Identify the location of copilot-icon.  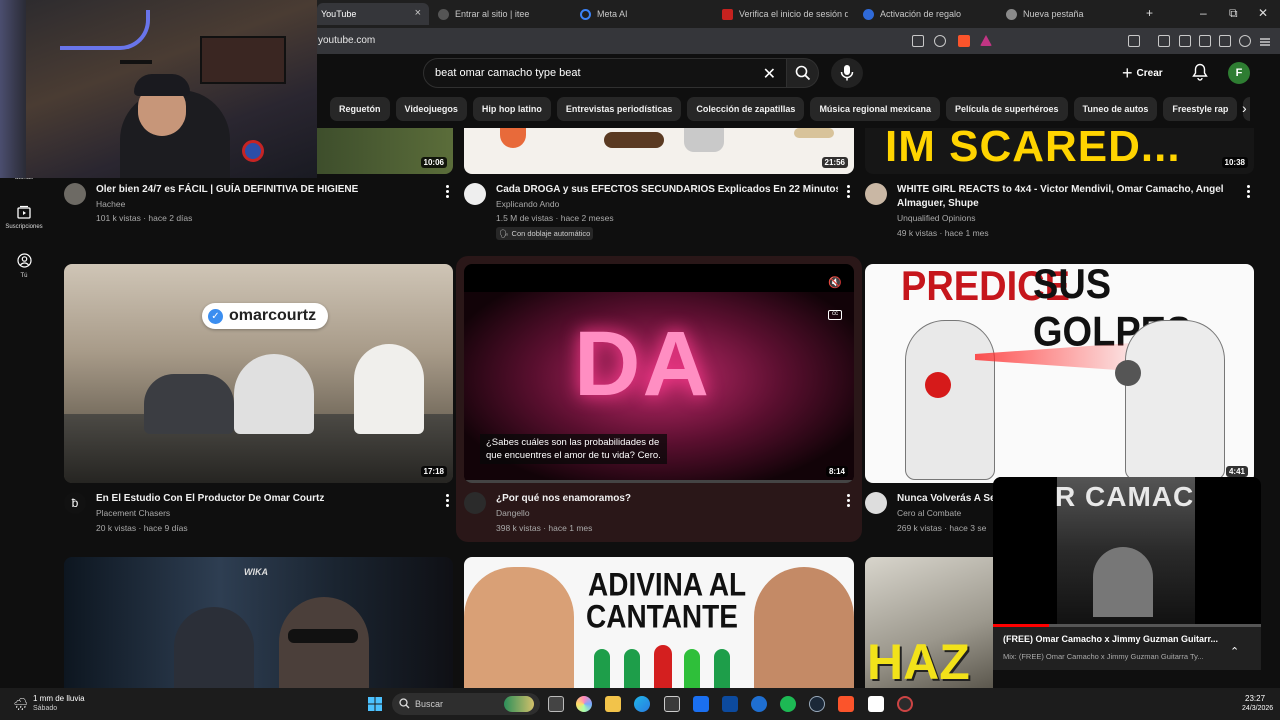
(584, 704).